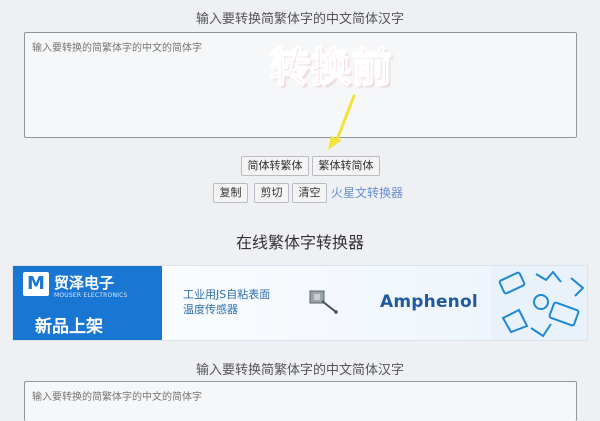  What do you see at coordinates (299, 242) in the screenshot?
I see `page-title: 在线繁体字转换器` at bounding box center [299, 242].